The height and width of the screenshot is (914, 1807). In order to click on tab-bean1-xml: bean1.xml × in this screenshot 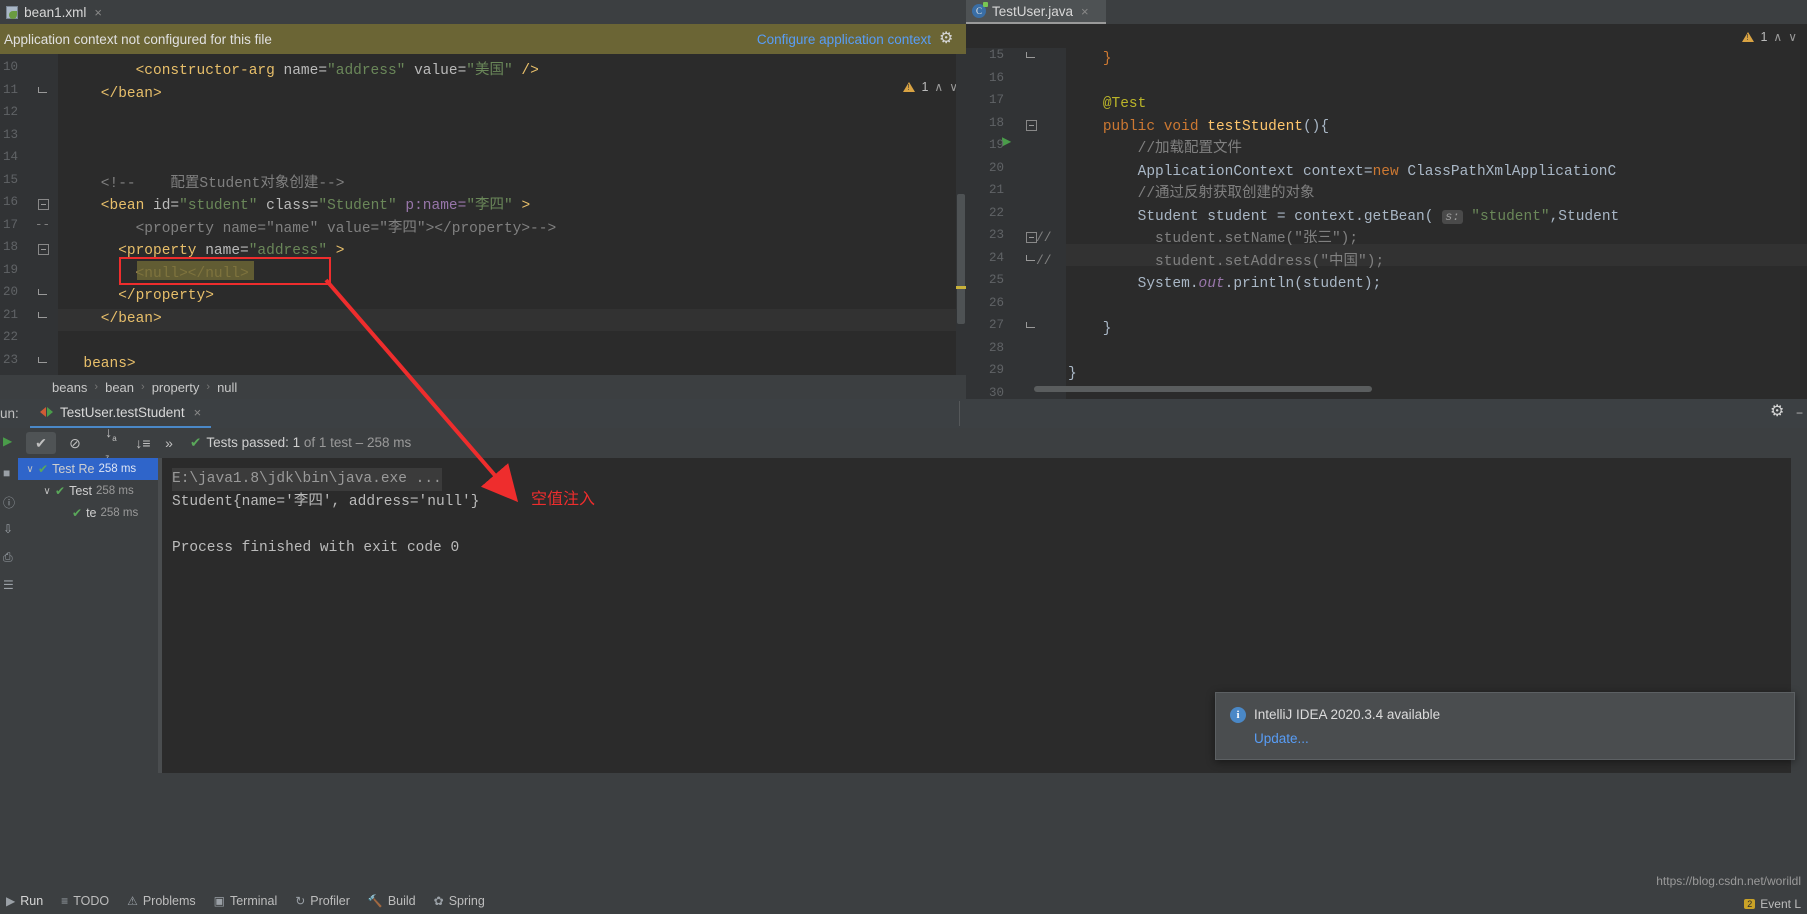, I will do `click(55, 12)`.